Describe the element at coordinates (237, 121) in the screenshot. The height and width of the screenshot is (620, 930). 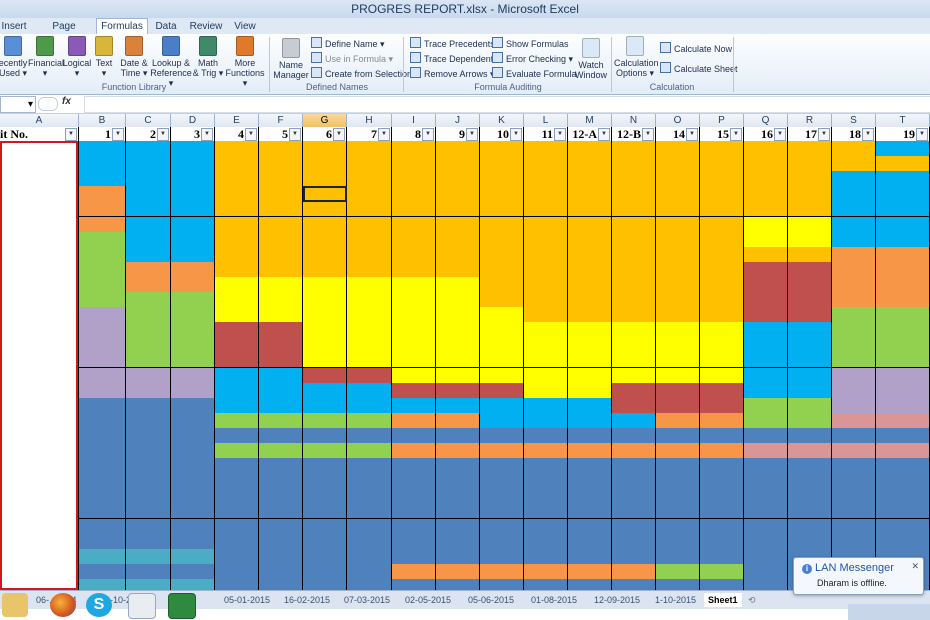
I see `column-header-e: E` at that location.